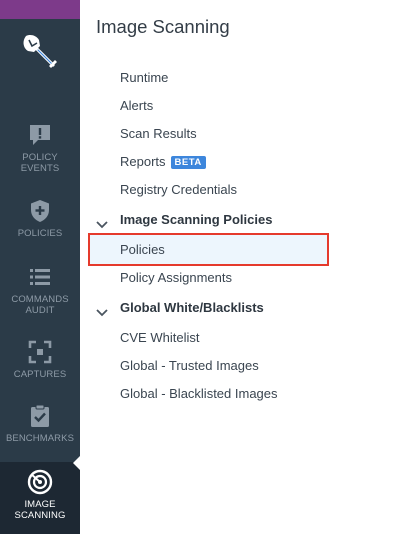 This screenshot has width=398, height=534. I want to click on alert-bubble-icon, so click(40, 135).